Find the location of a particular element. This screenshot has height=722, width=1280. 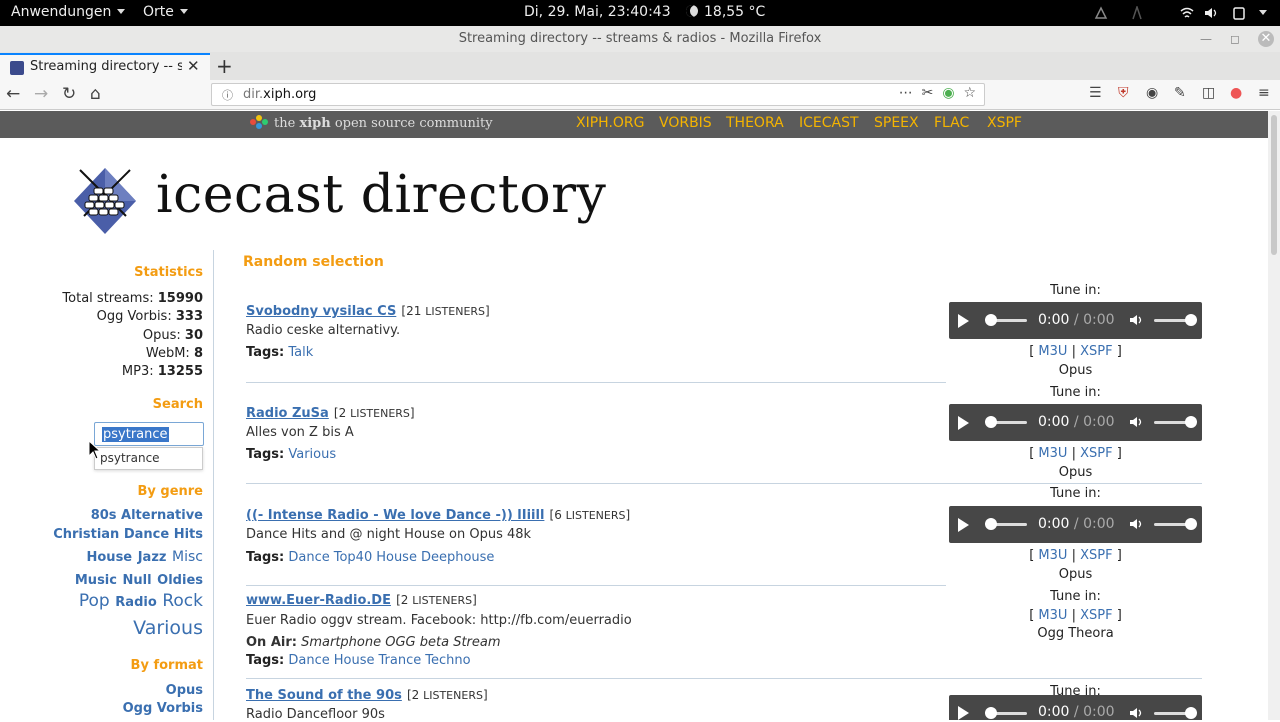

stream-name-link: Svobodny vysilac CS is located at coordinates (321, 311).